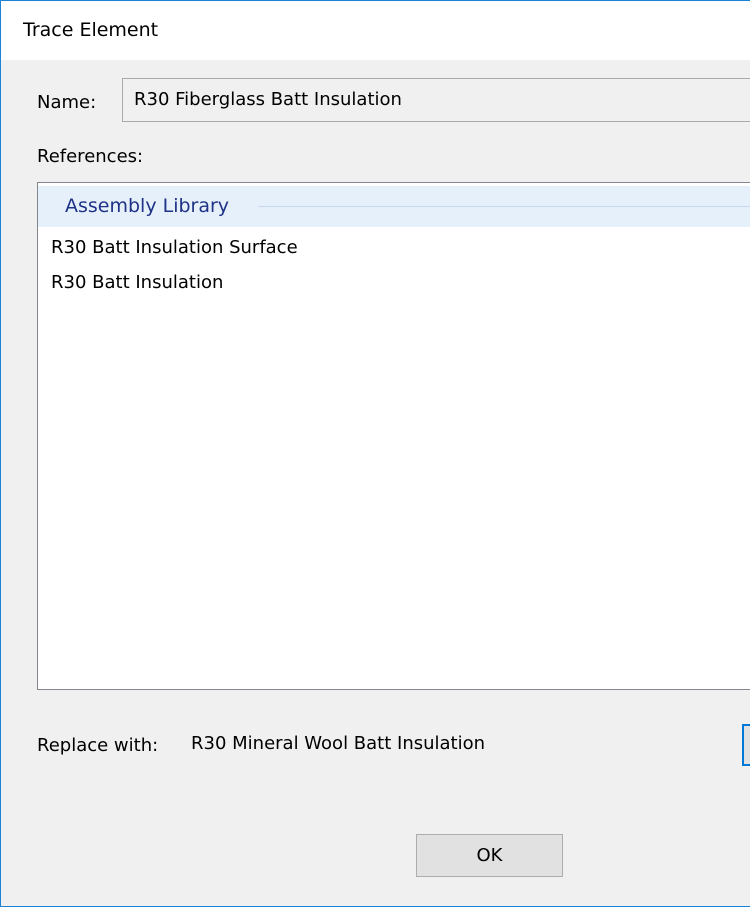  Describe the element at coordinates (98, 745) in the screenshot. I see `replace-with-label: Replace with:` at that location.